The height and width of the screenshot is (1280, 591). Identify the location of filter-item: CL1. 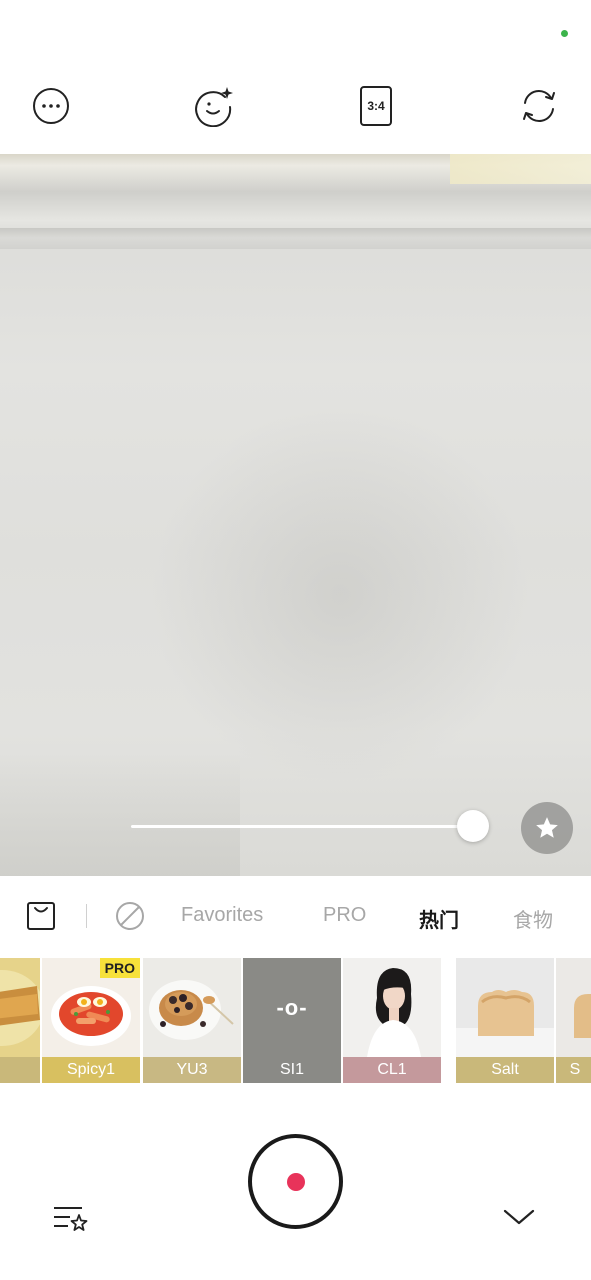
(392, 1020).